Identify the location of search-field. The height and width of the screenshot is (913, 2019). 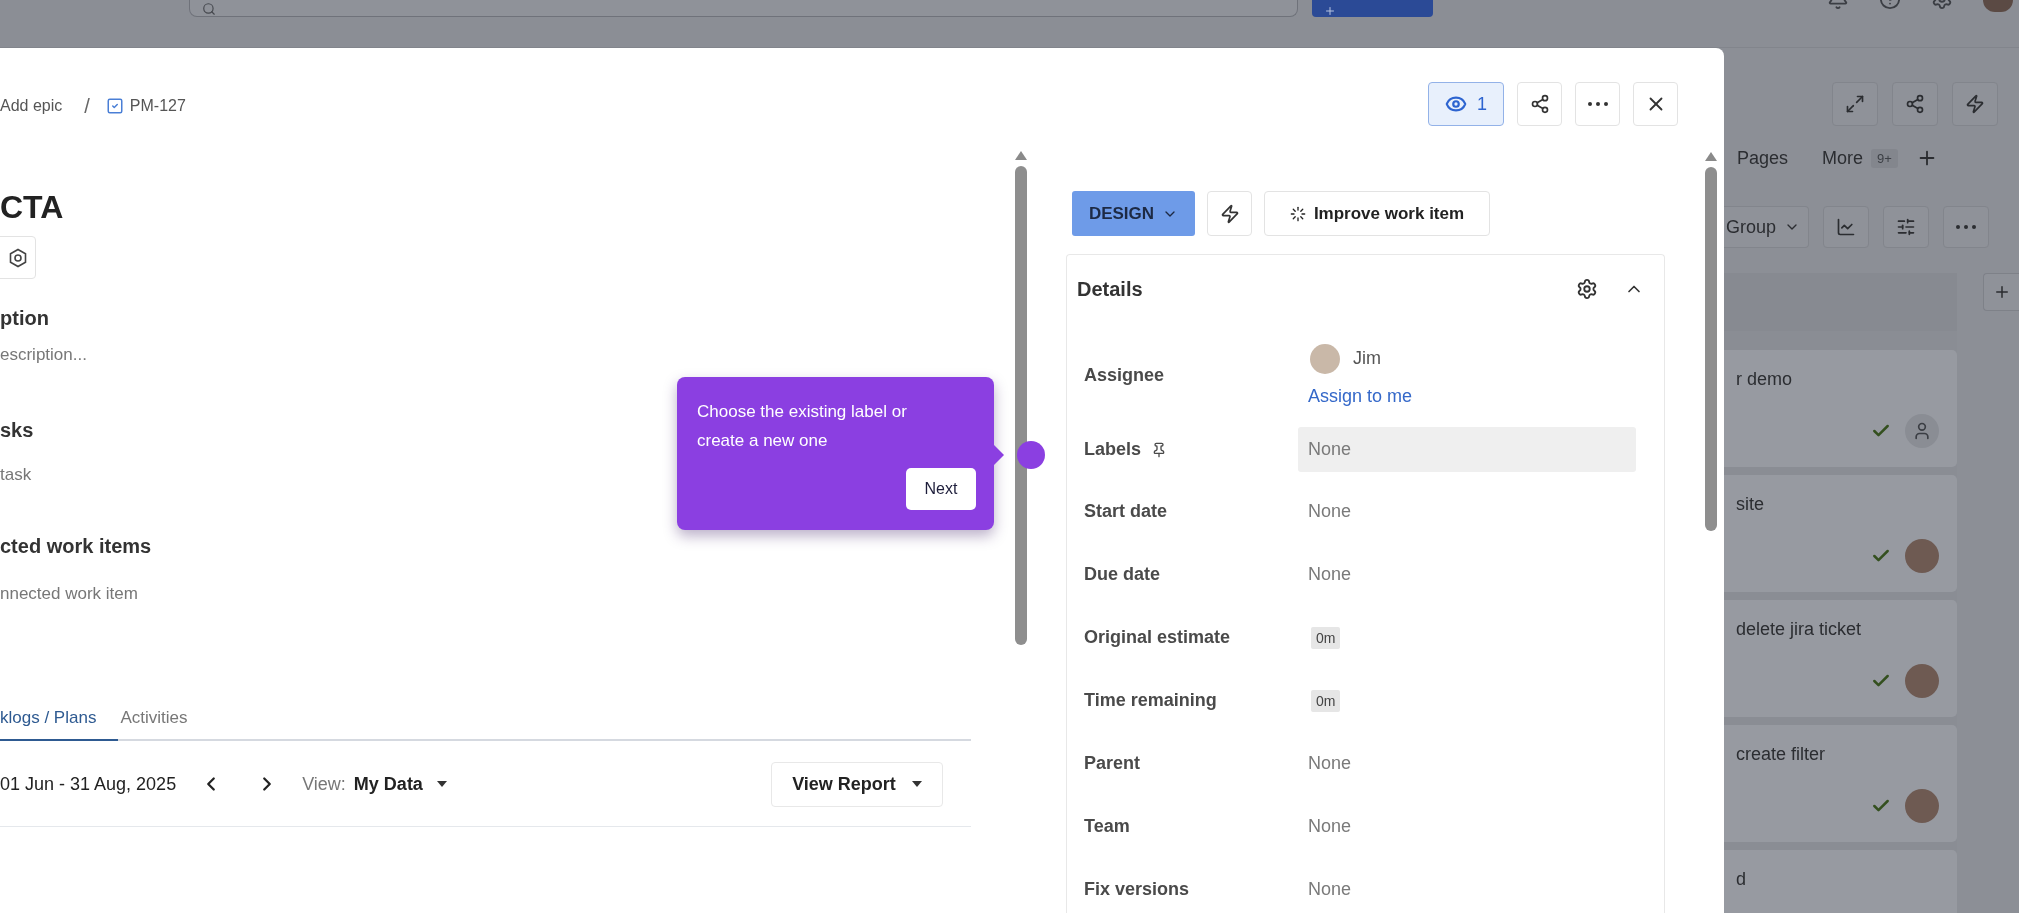
(743, 8).